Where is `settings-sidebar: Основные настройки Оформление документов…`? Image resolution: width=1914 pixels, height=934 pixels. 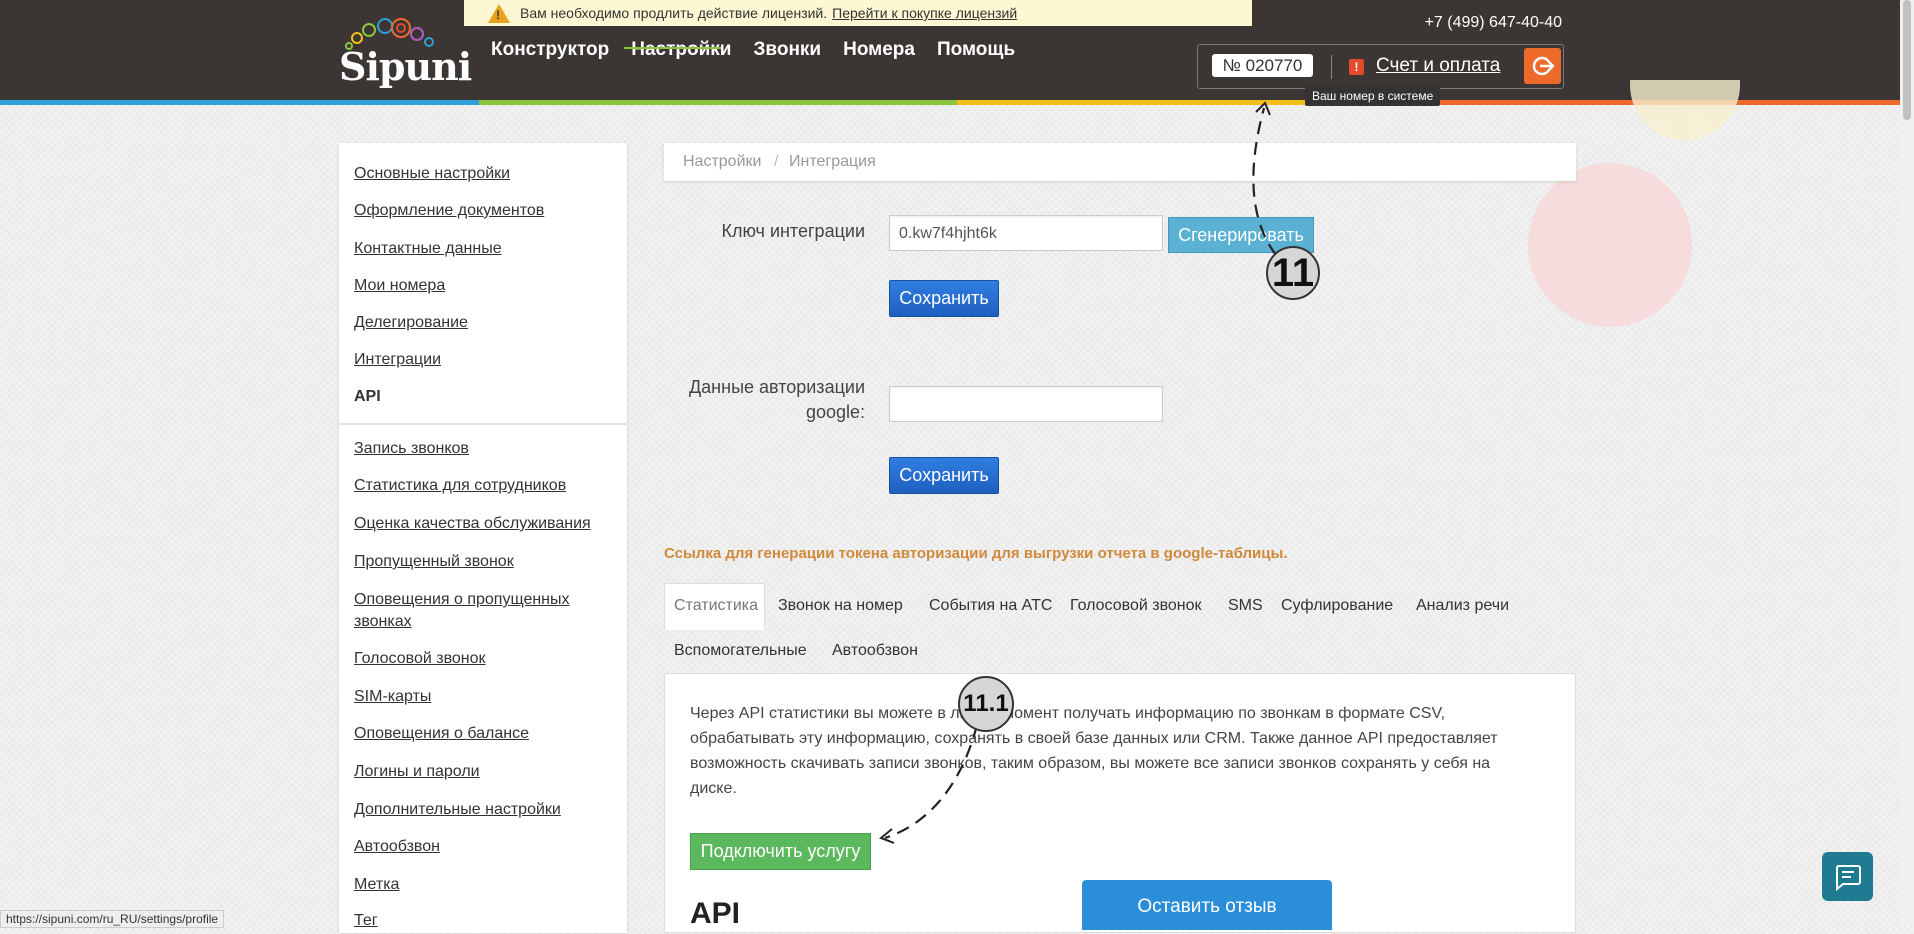 settings-sidebar: Основные настройки Оформление документов… is located at coordinates (483, 538).